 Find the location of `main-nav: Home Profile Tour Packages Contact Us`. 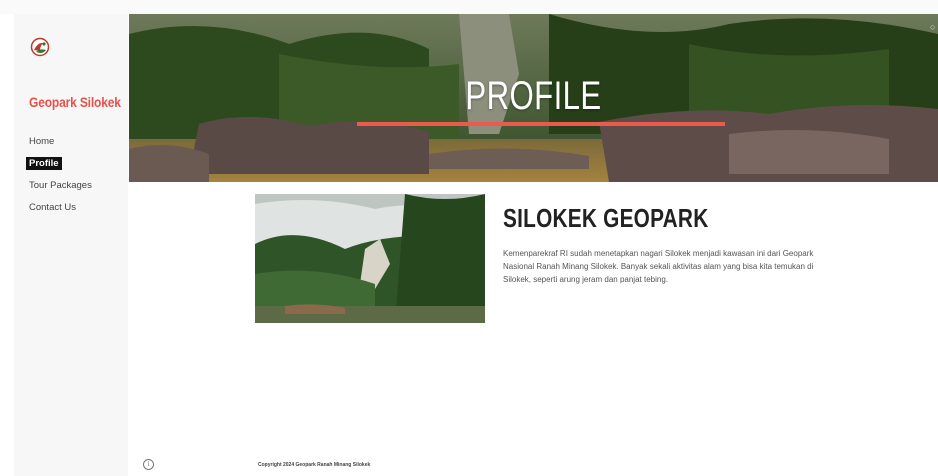

main-nav: Home Profile Tour Packages Contact Us is located at coordinates (76, 174).